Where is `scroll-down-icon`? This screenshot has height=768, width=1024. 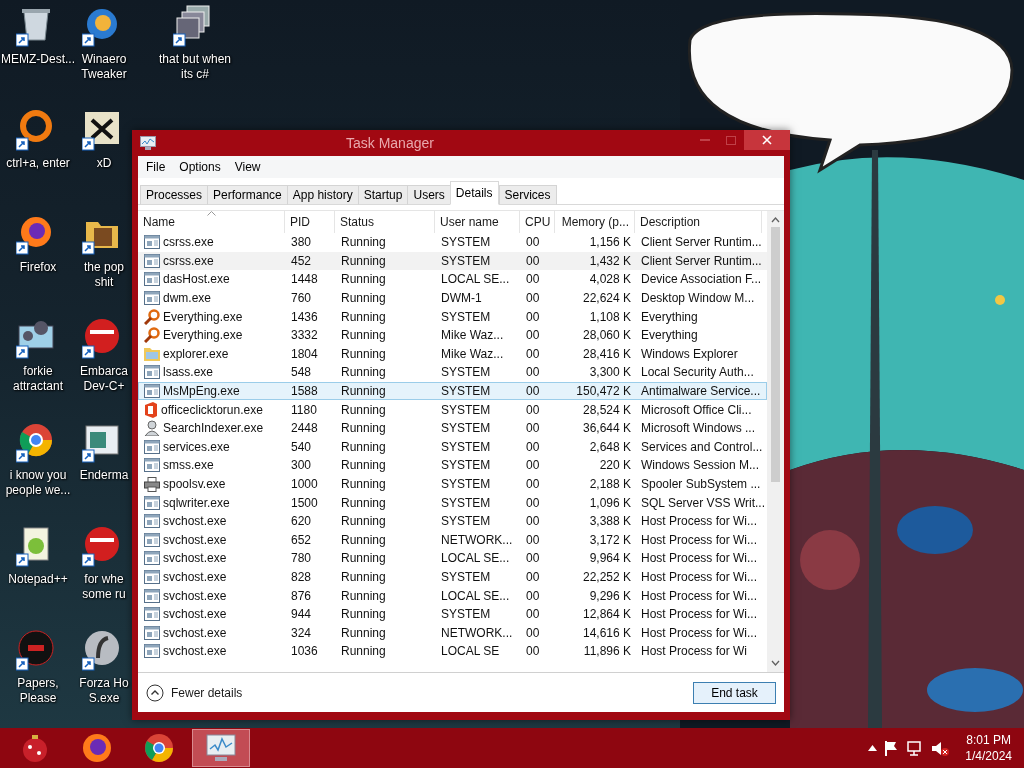
scroll-down-icon is located at coordinates (775, 663).